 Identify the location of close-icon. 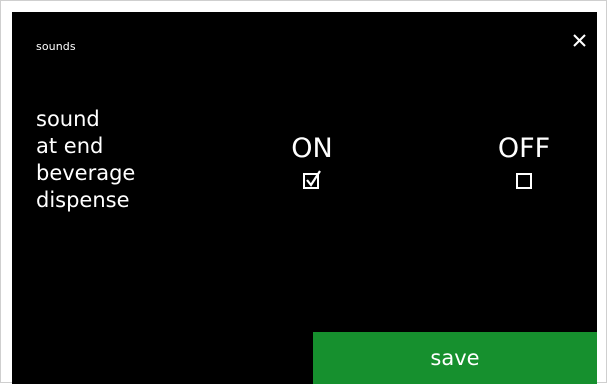
(579, 40).